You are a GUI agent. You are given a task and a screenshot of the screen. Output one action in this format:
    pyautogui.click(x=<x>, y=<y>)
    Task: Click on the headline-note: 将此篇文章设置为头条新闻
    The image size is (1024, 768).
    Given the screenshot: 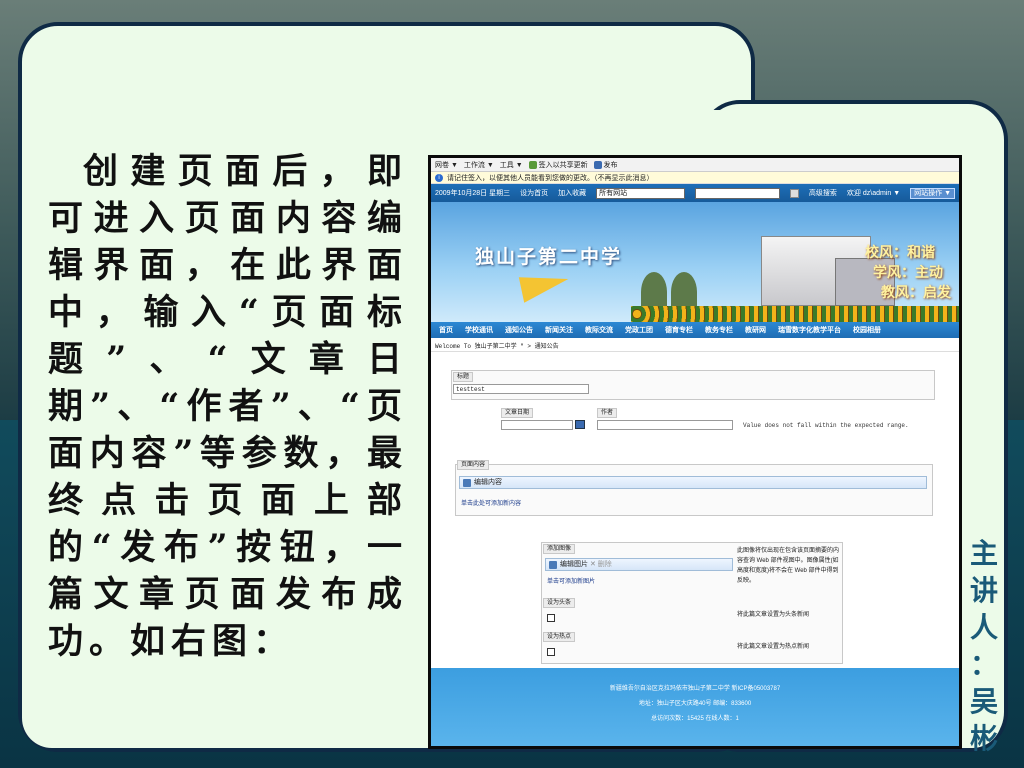 What is the action you would take?
    pyautogui.click(x=773, y=615)
    